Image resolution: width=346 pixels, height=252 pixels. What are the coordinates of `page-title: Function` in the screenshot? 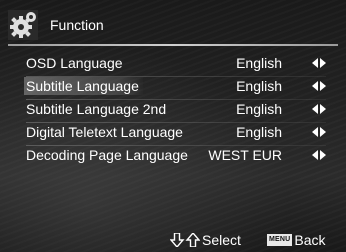 It's located at (77, 25).